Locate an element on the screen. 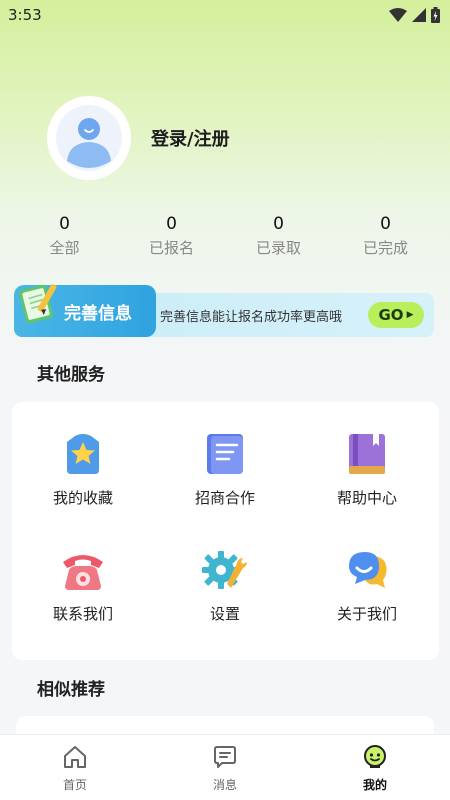 The height and width of the screenshot is (800, 450). wifi-icon is located at coordinates (398, 15).